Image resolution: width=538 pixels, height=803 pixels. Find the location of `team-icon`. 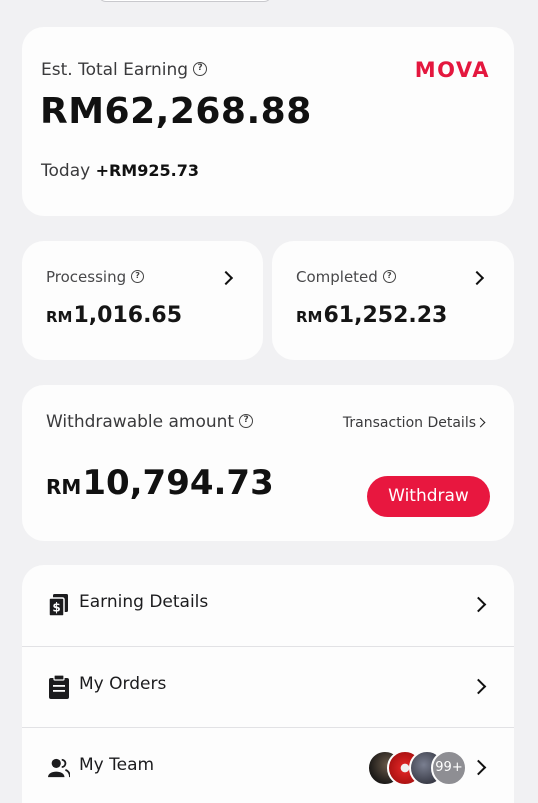

team-icon is located at coordinates (59, 768).